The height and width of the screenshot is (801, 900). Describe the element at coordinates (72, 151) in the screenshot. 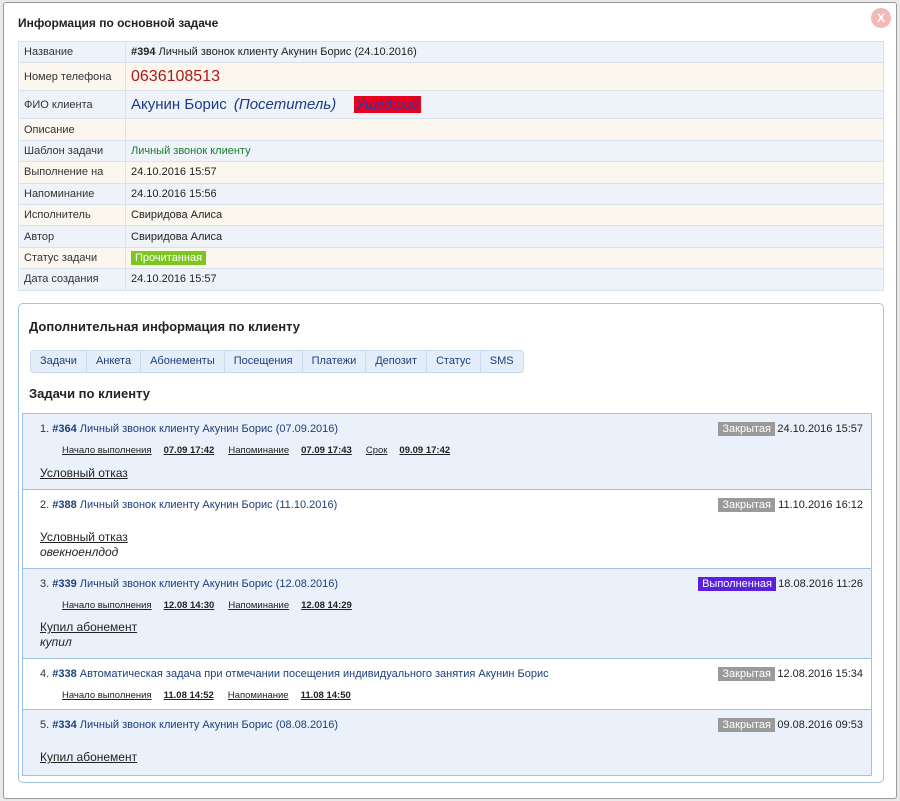

I see `label-template: Шаблон задачи` at that location.